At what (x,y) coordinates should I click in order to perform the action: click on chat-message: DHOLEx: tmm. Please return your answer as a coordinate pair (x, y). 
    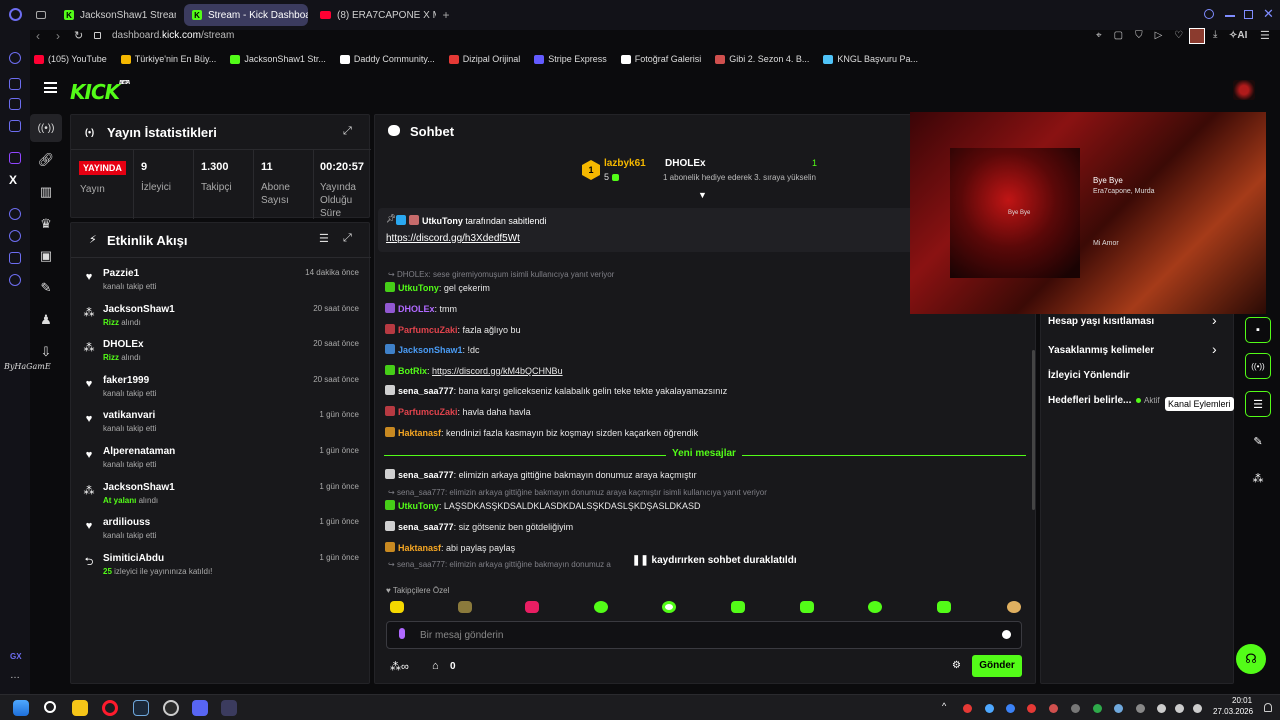
    Looking at the image, I should click on (421, 308).